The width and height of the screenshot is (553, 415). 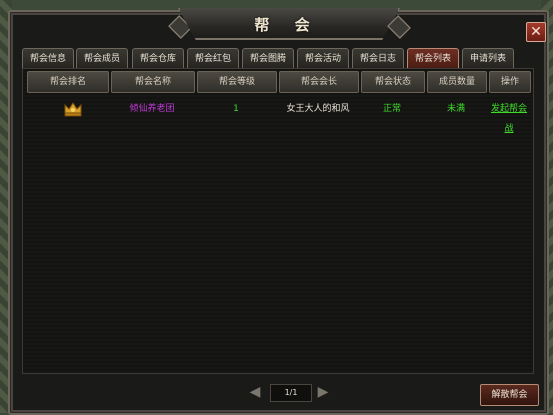 I want to click on guild-level: 1, so click(x=236, y=109).